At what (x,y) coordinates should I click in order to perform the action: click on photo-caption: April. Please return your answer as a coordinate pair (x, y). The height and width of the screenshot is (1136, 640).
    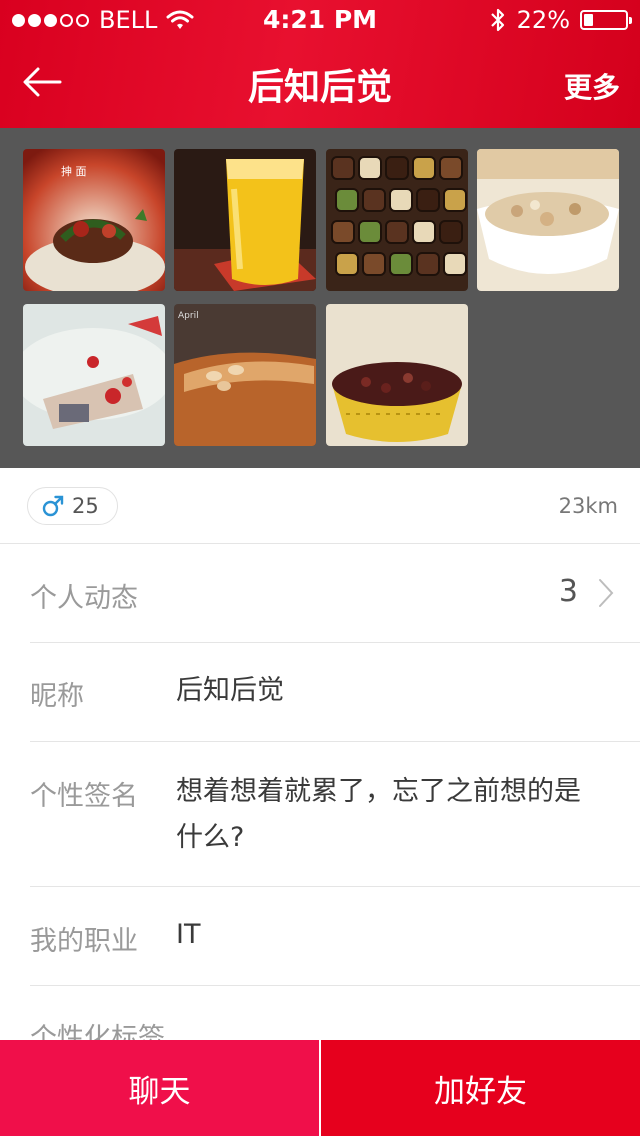
    Looking at the image, I should click on (188, 316).